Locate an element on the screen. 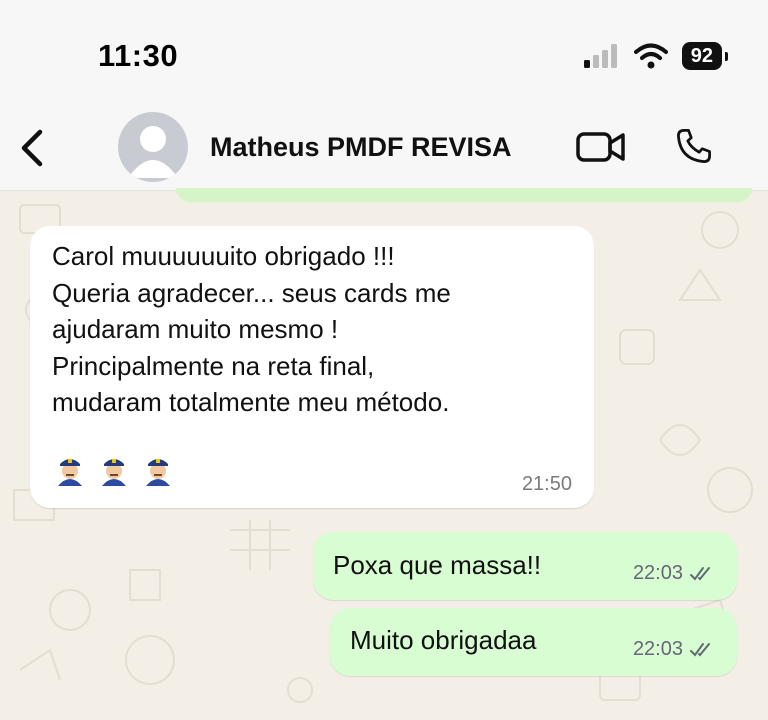  avatar is located at coordinates (153, 147).